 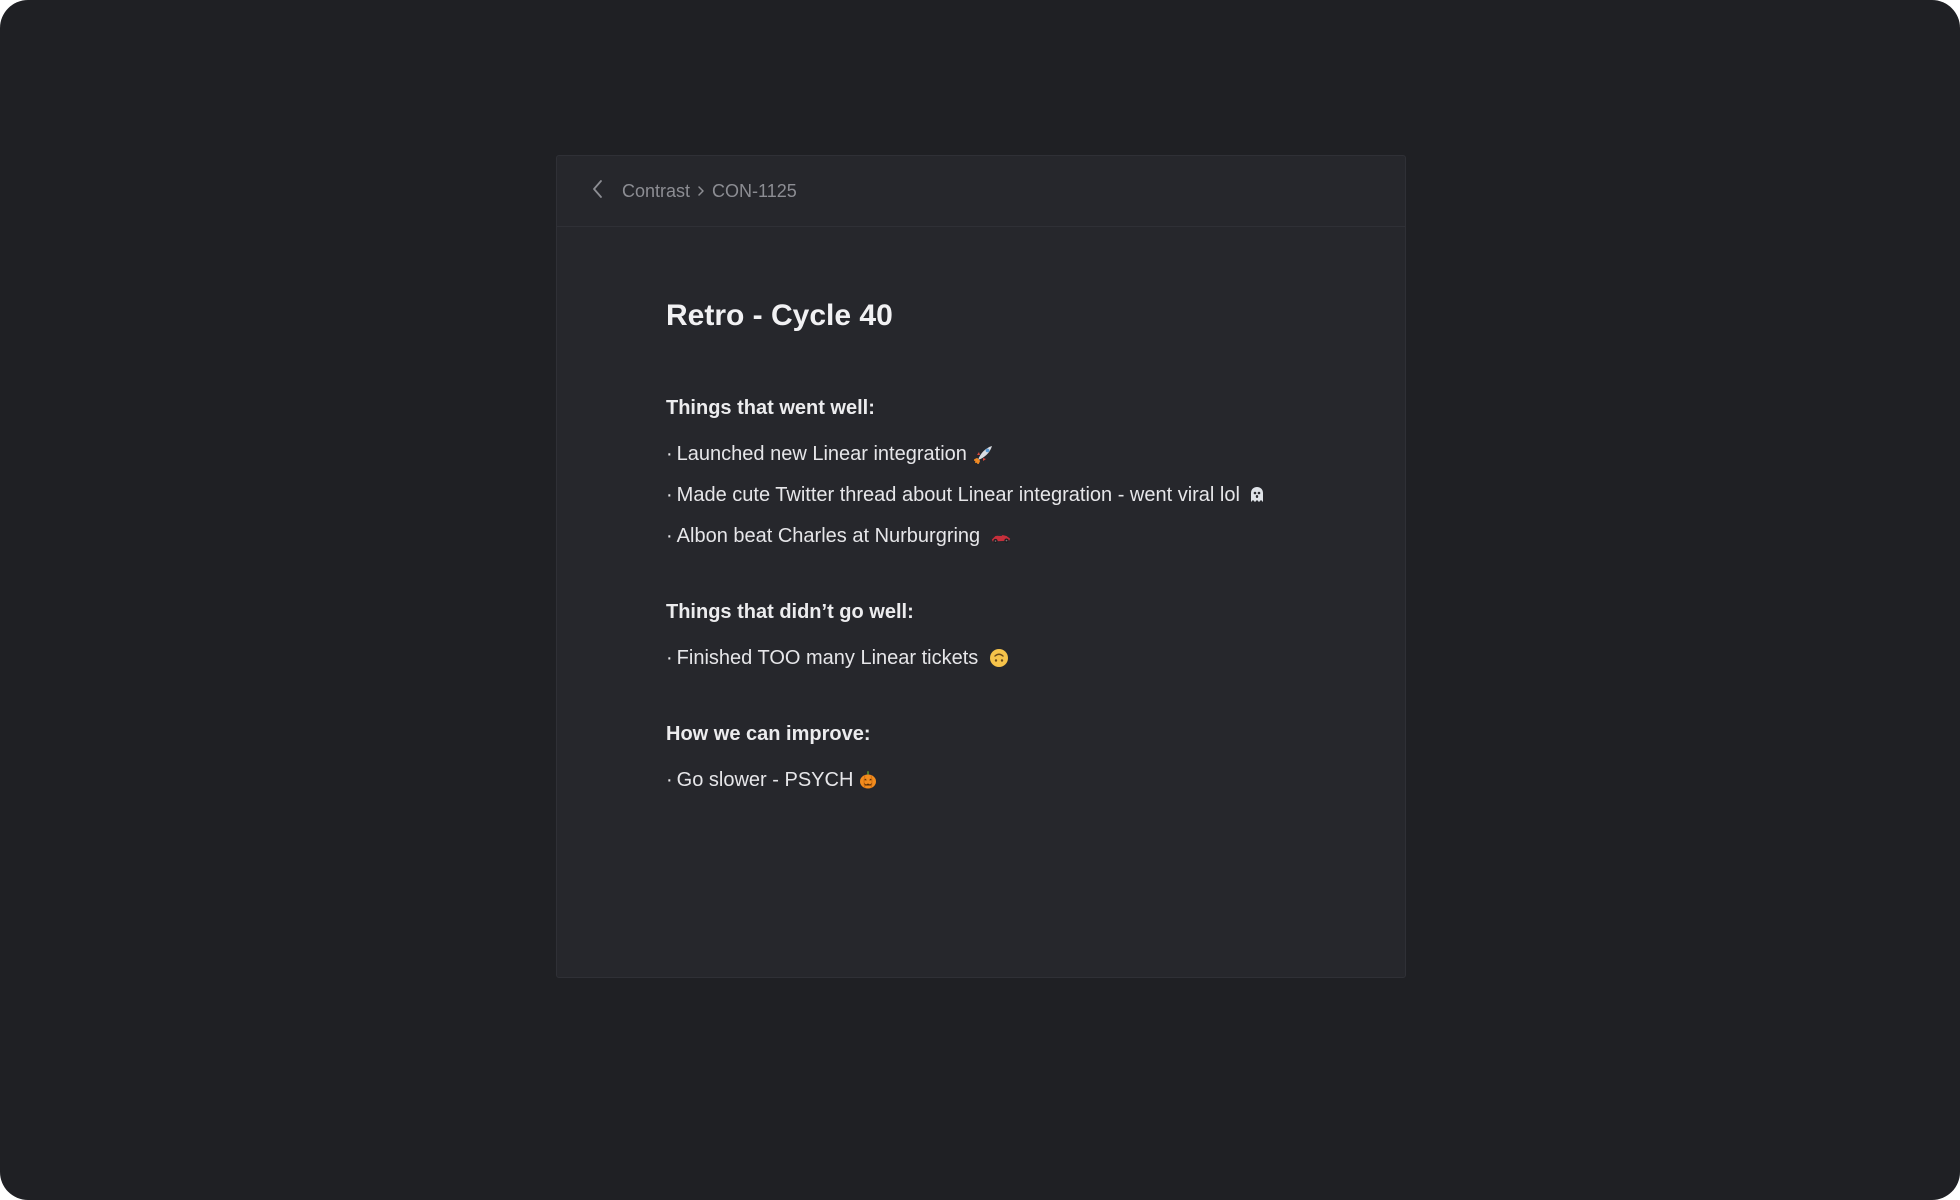 I want to click on list-item-text: Go slower - PSYCH, so click(x=765, y=780).